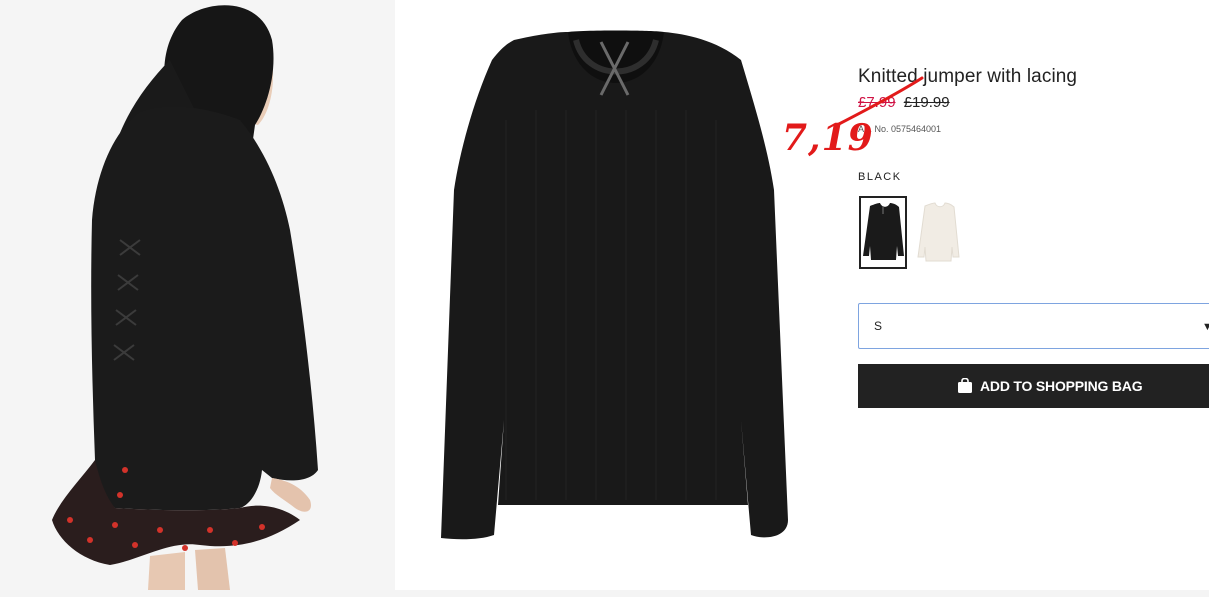 This screenshot has height=597, width=1209. I want to click on original-price: £19.99, so click(926, 102).